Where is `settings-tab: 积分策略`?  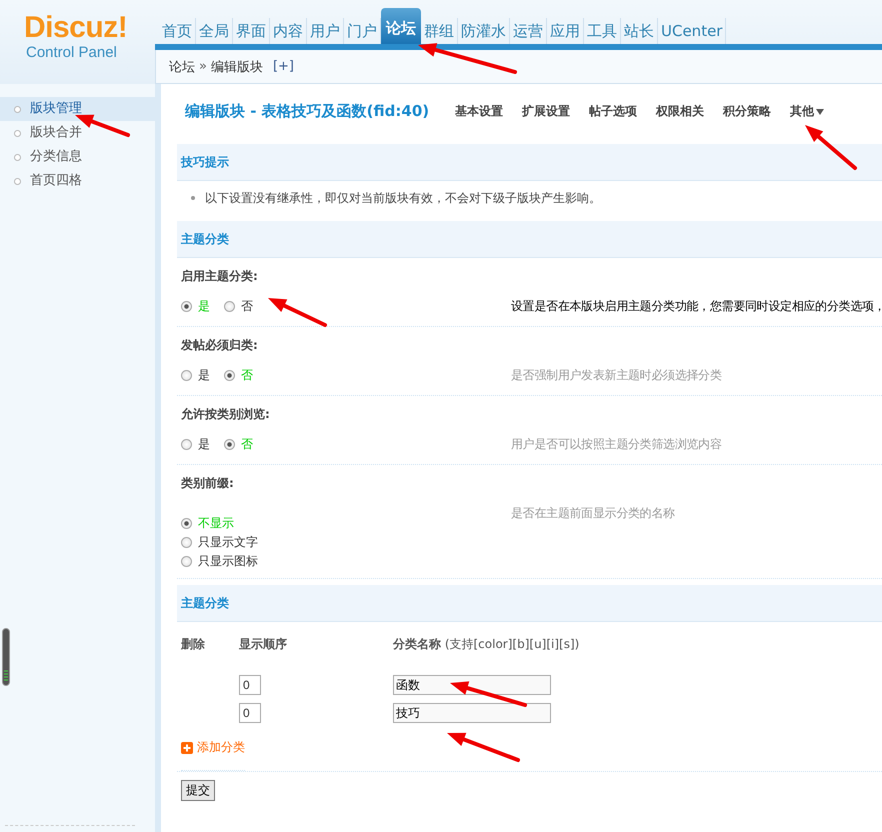 settings-tab: 积分策略 is located at coordinates (747, 111).